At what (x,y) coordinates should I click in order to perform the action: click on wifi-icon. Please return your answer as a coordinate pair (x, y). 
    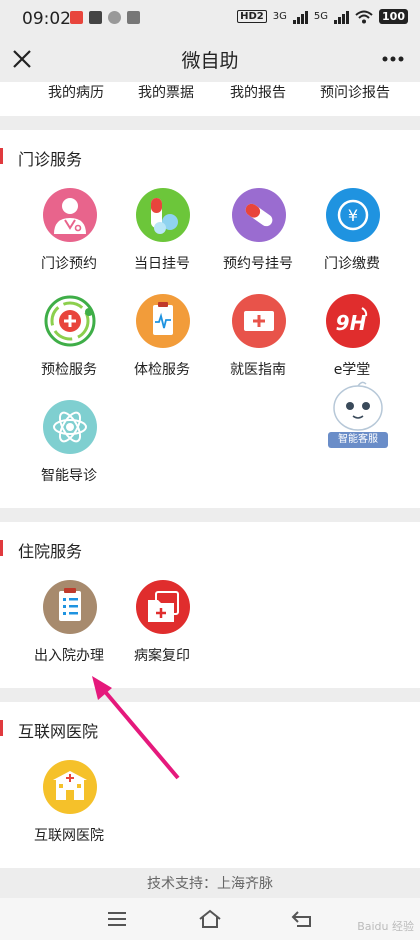
    Looking at the image, I should click on (364, 16).